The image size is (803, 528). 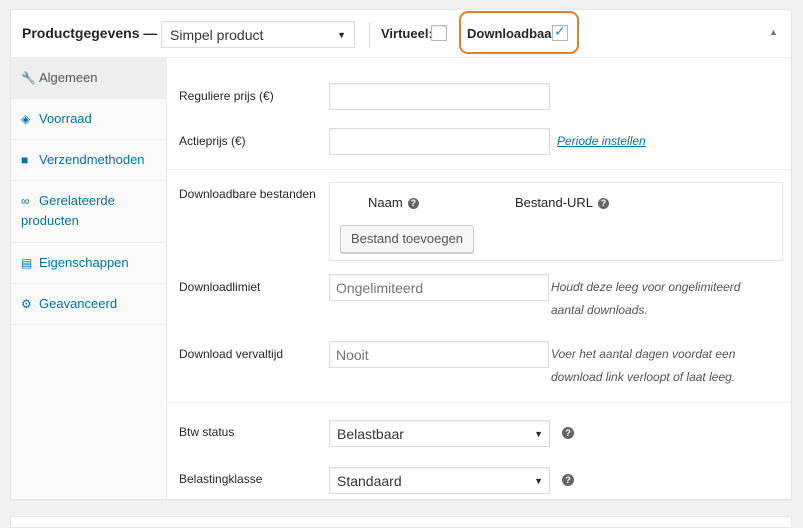 What do you see at coordinates (439, 33) in the screenshot?
I see `virtual-checkbox` at bounding box center [439, 33].